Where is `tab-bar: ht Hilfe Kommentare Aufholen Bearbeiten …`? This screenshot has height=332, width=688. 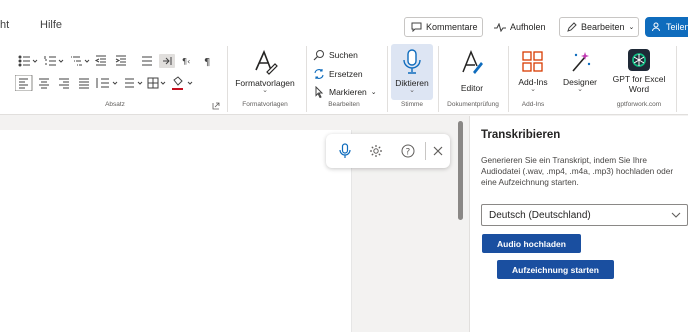 tab-bar: ht Hilfe Kommentare Aufholen Bearbeiten … is located at coordinates (344, 21).